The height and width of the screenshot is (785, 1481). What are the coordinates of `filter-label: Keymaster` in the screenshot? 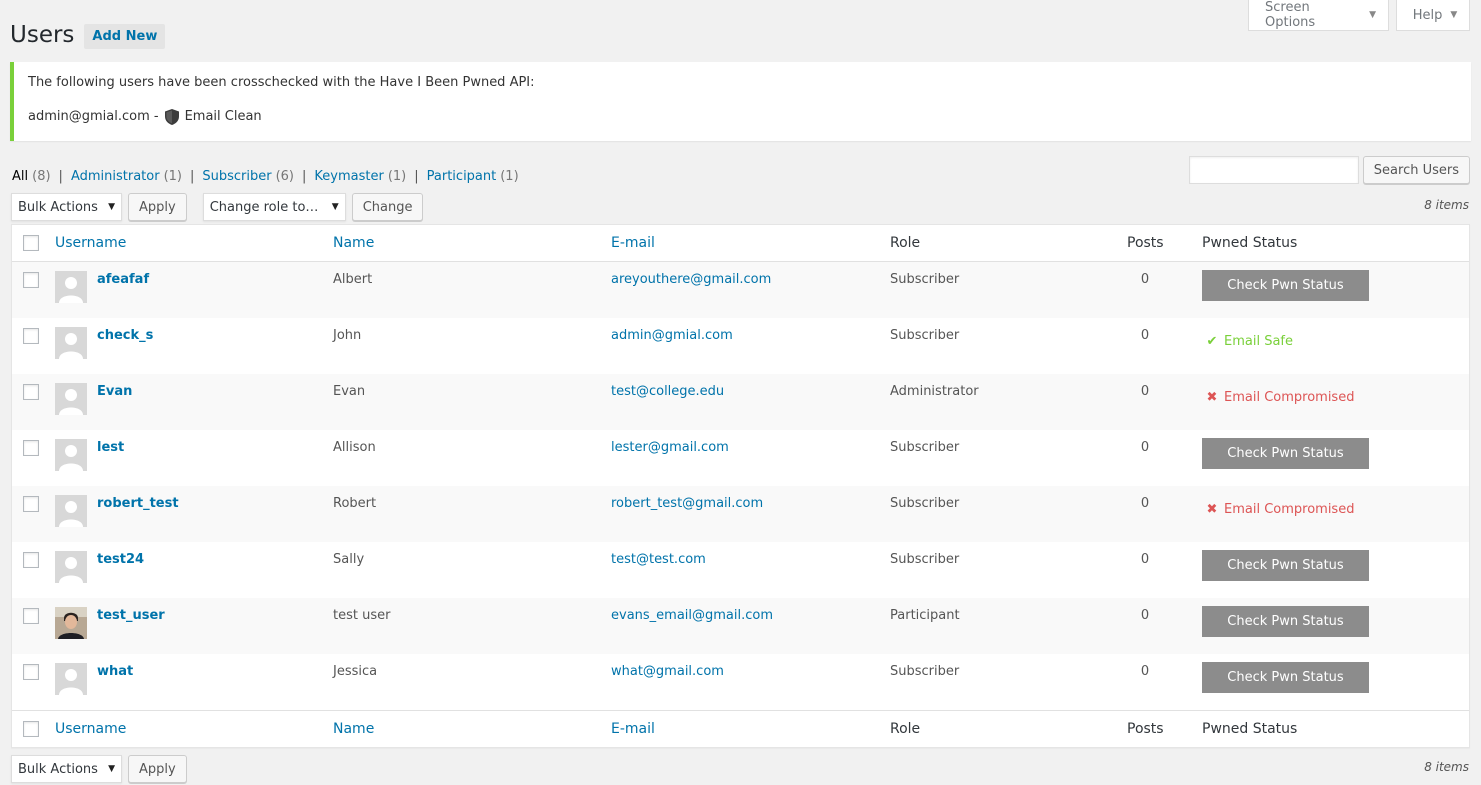 It's located at (348, 176).